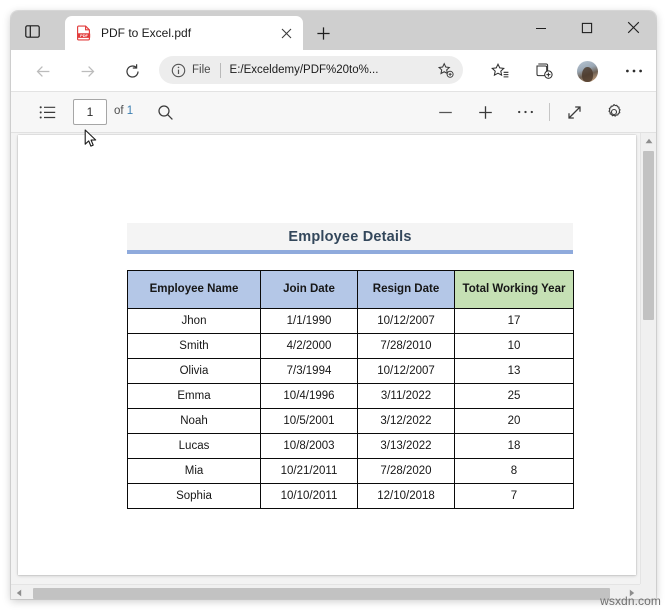 This screenshot has height=610, width=667. What do you see at coordinates (130, 111) in the screenshot?
I see `page-count-value: 1` at bounding box center [130, 111].